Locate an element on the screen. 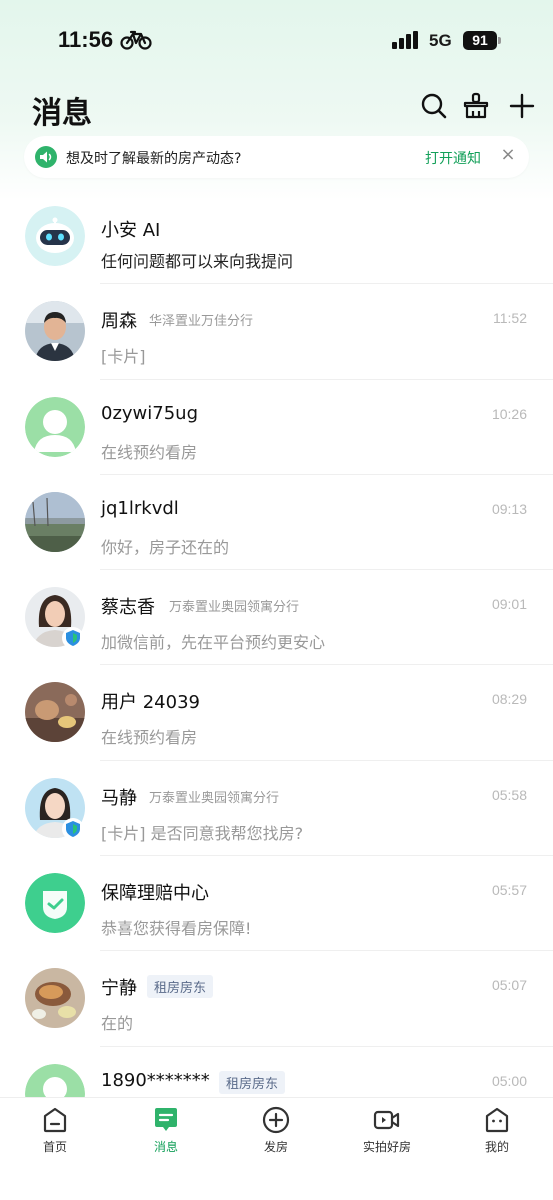 The width and height of the screenshot is (553, 1200). enable-notification-button: 打开通知 is located at coordinates (453, 158).